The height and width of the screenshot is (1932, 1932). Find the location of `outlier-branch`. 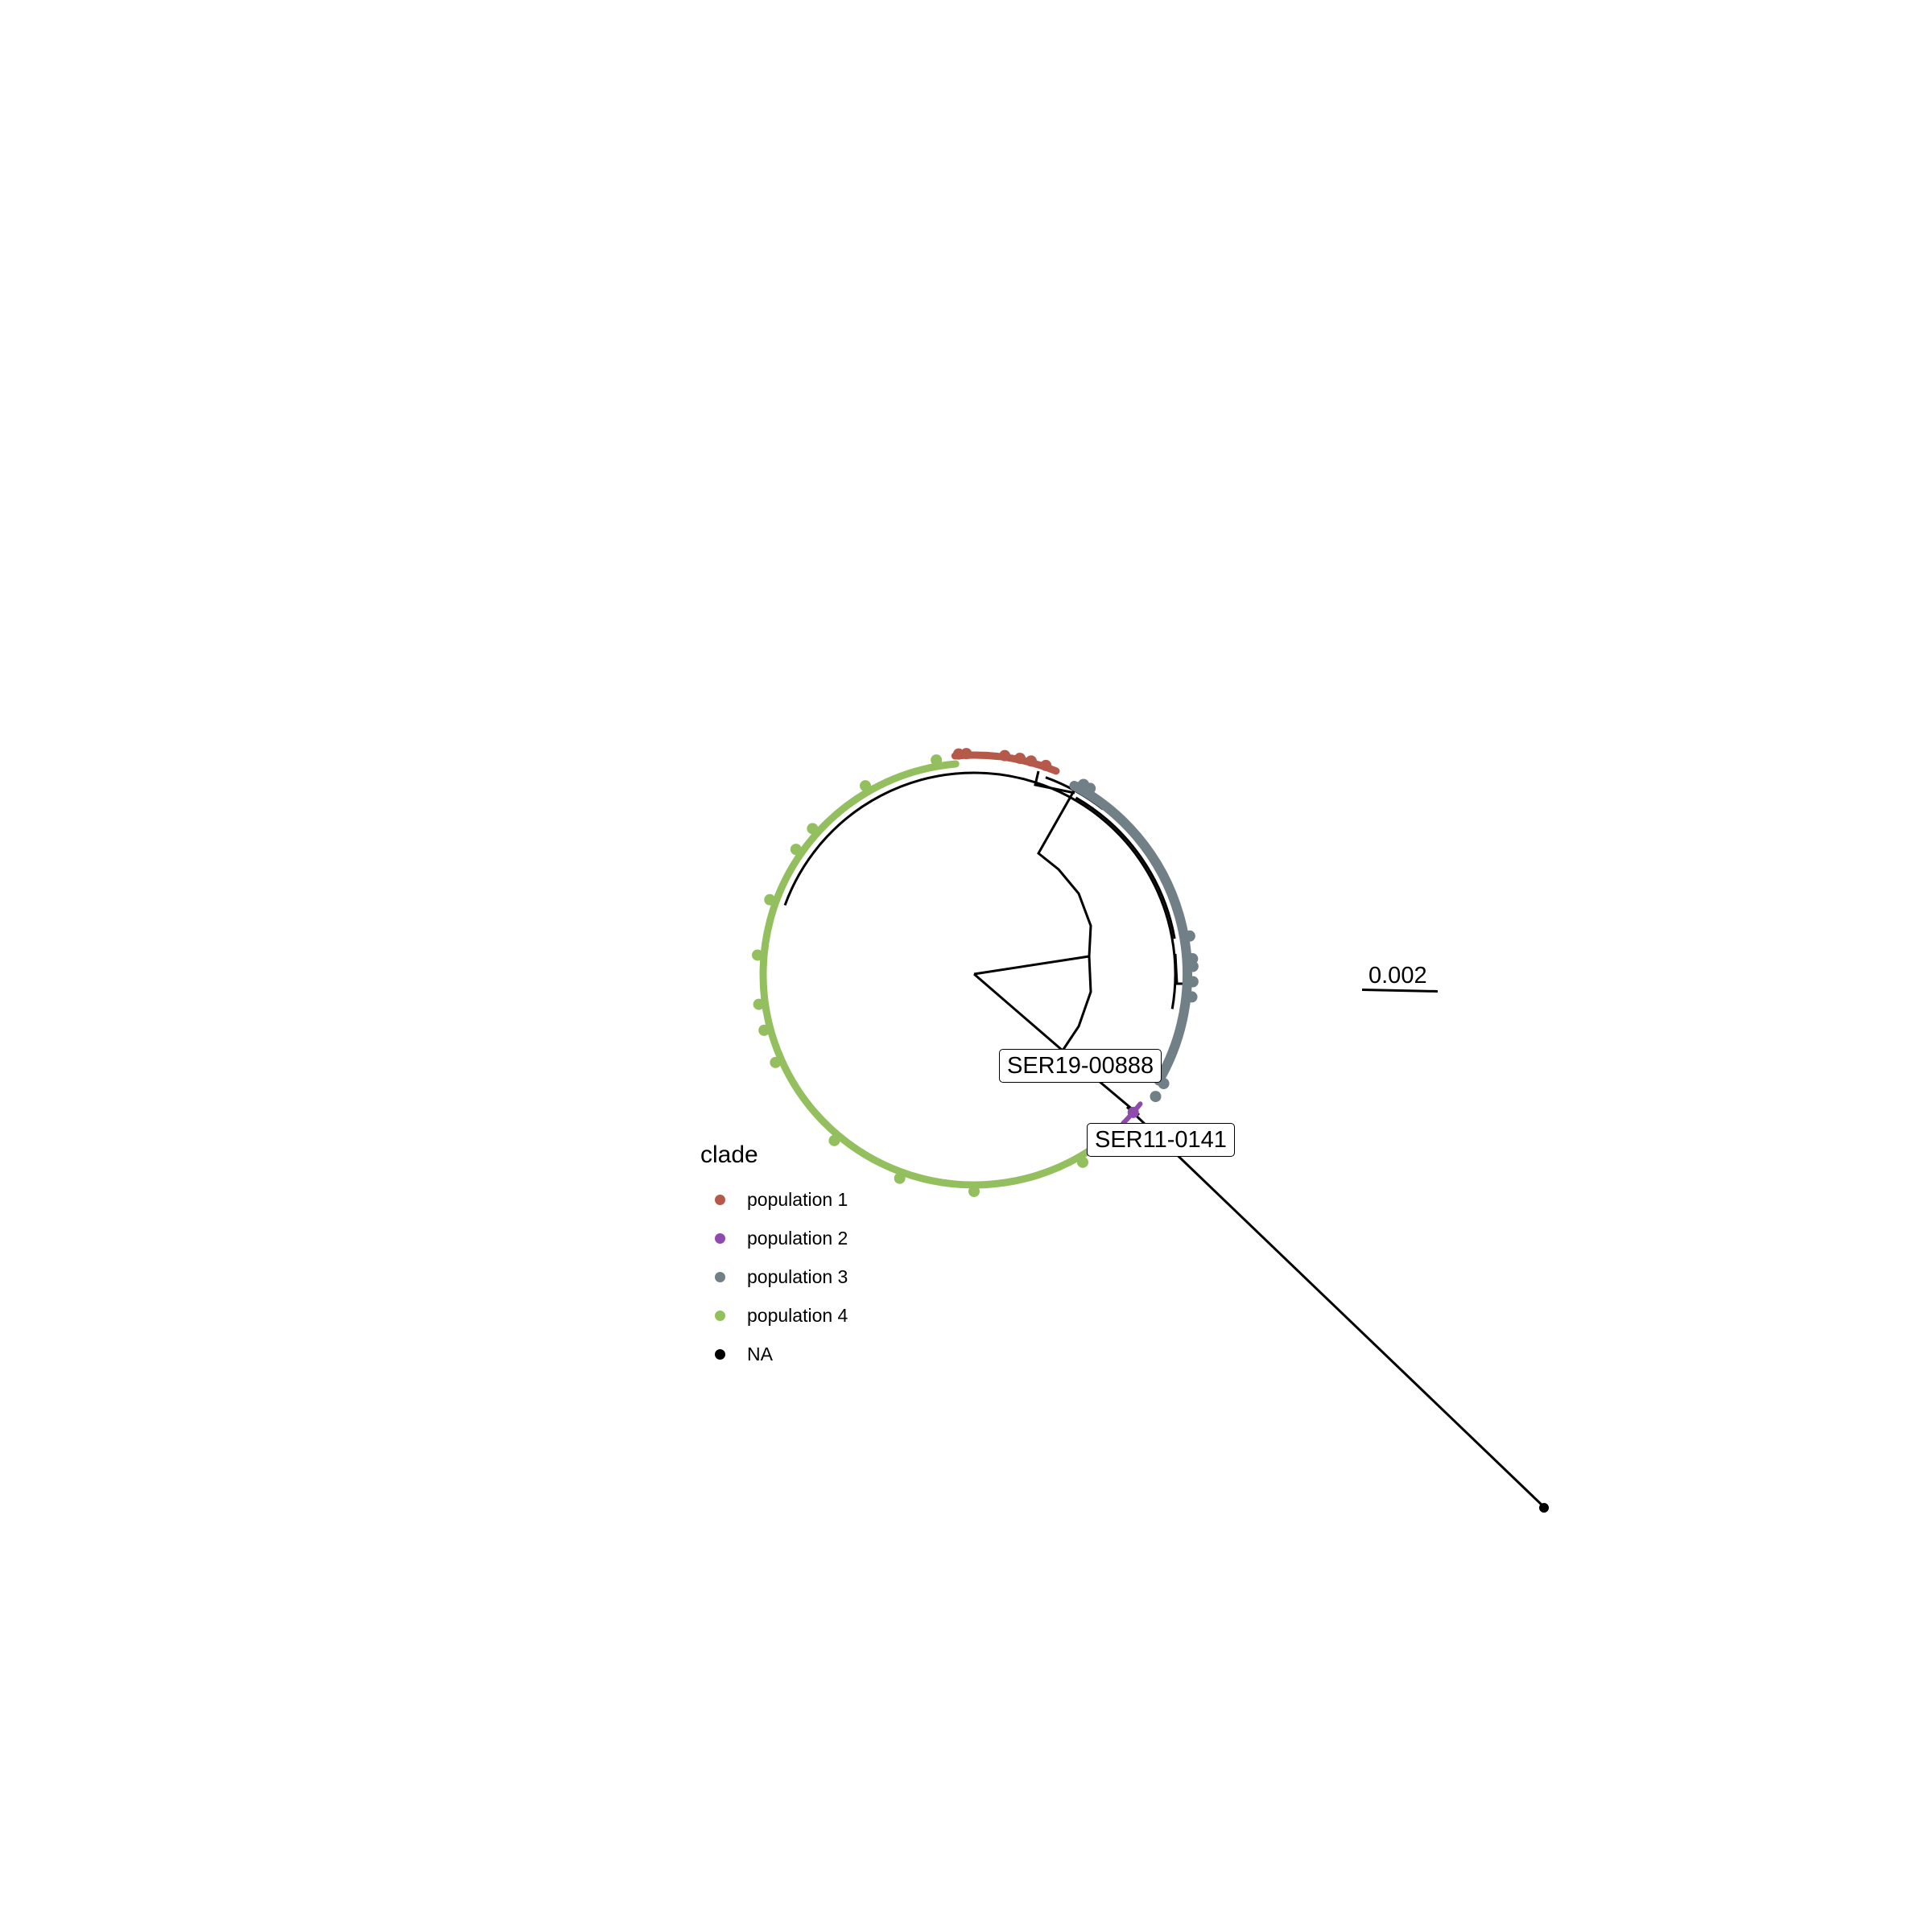

outlier-branch is located at coordinates (1335, 1307).